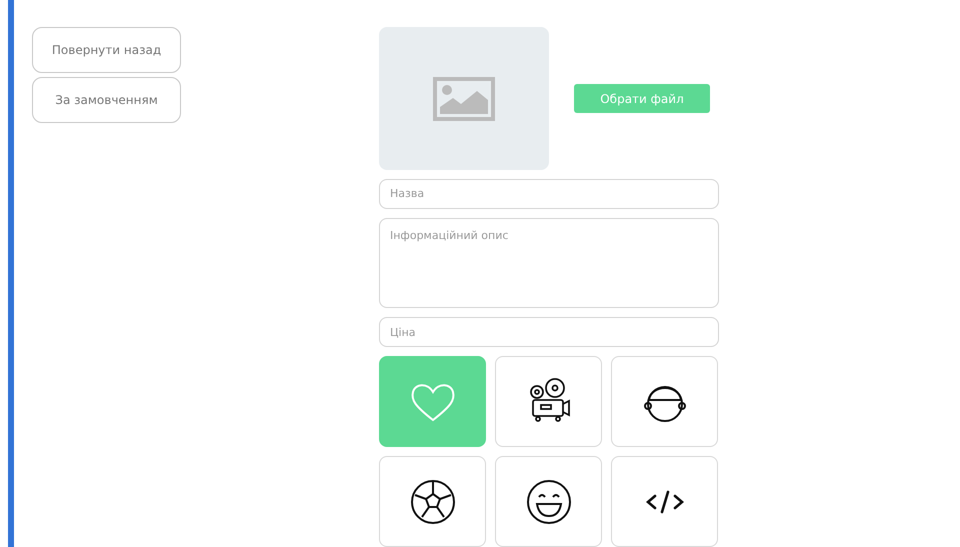  What do you see at coordinates (549, 194) in the screenshot?
I see `input-field: Назва` at bounding box center [549, 194].